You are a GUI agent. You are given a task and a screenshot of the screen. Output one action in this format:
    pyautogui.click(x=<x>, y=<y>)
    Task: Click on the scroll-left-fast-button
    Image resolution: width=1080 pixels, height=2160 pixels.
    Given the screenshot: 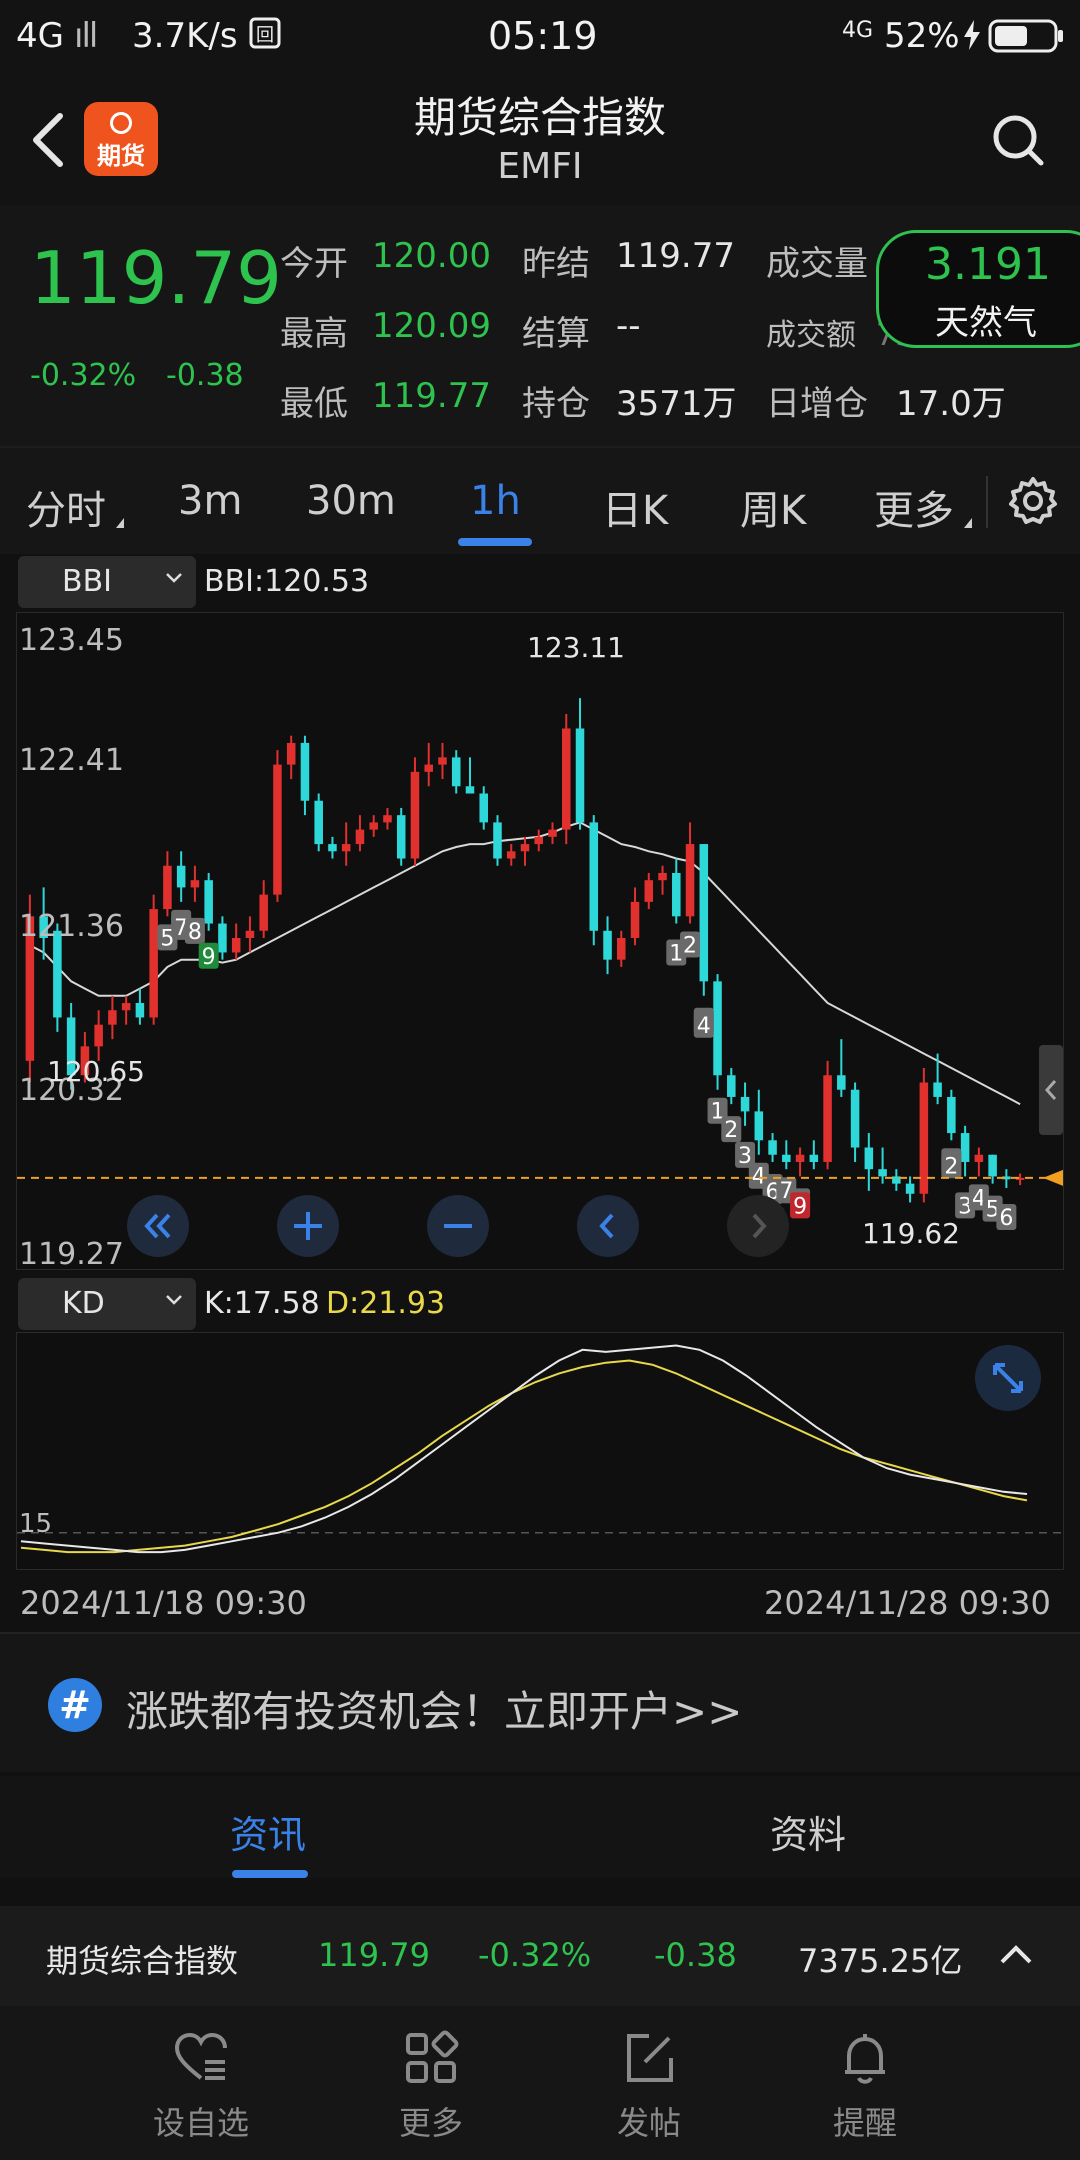 What is the action you would take?
    pyautogui.click(x=158, y=1226)
    